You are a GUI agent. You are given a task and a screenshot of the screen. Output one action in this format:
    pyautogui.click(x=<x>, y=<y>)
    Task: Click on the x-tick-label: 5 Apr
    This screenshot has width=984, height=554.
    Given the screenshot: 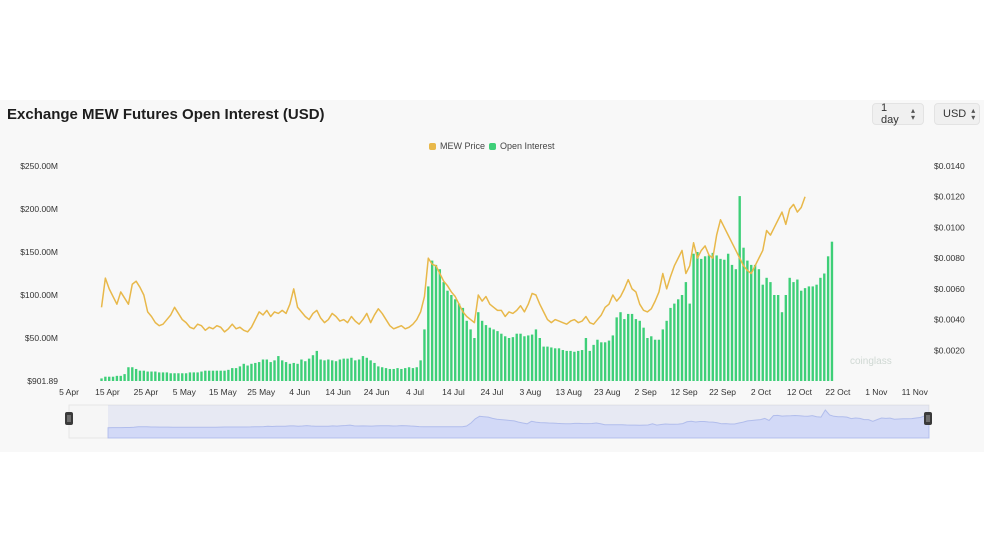 What is the action you would take?
    pyautogui.click(x=69, y=392)
    